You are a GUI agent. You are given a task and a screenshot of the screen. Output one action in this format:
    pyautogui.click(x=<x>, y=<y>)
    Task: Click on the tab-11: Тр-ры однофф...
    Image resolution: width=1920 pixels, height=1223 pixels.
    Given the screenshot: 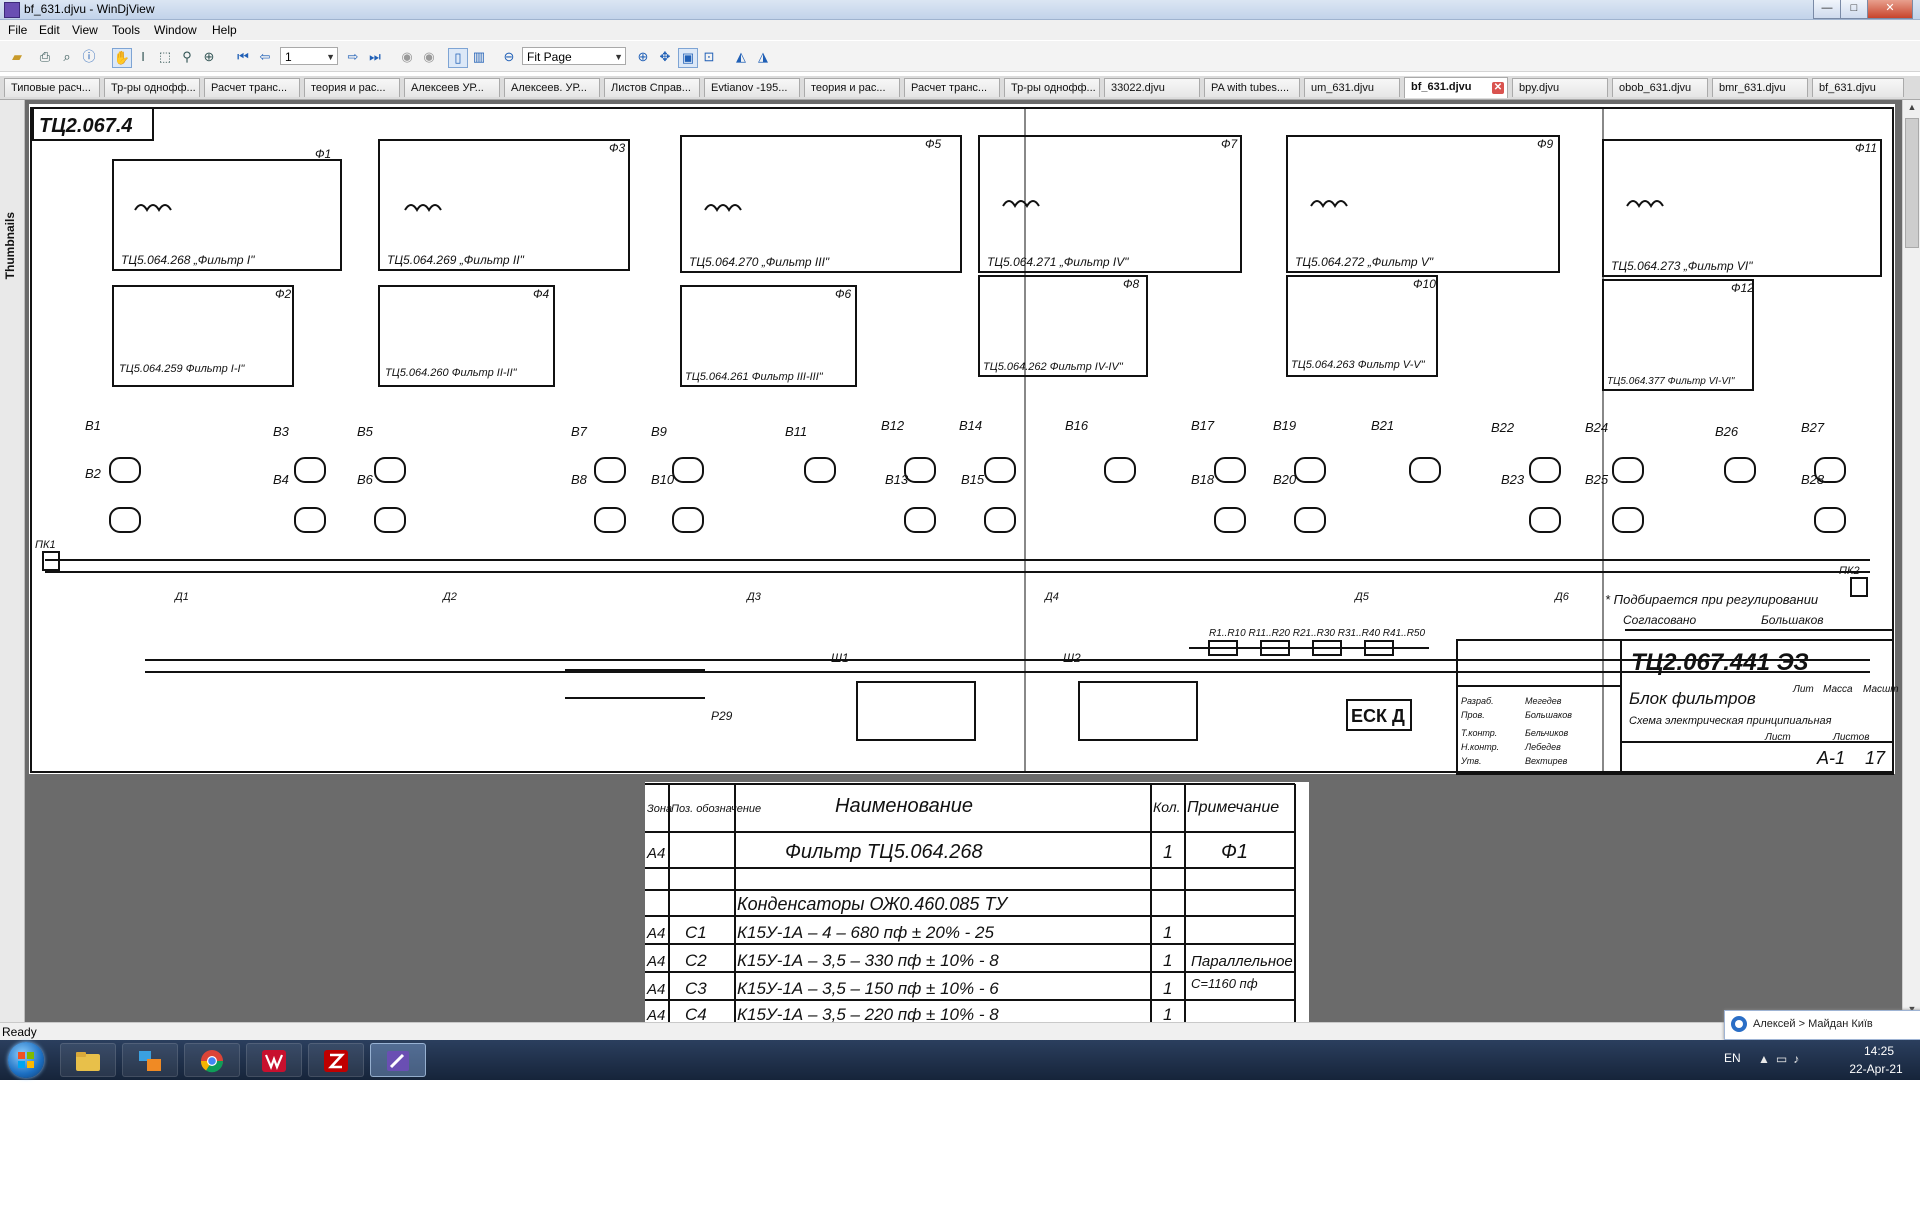 What is the action you would take?
    pyautogui.click(x=1052, y=87)
    